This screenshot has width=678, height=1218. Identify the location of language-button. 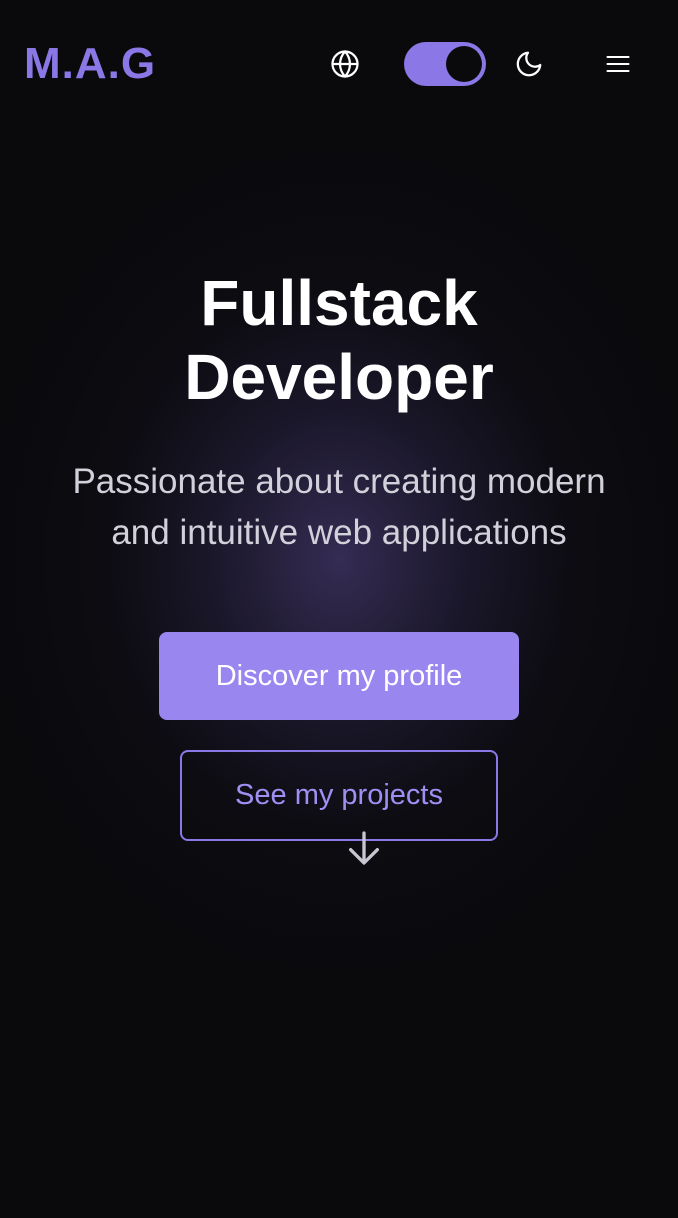
(345, 64).